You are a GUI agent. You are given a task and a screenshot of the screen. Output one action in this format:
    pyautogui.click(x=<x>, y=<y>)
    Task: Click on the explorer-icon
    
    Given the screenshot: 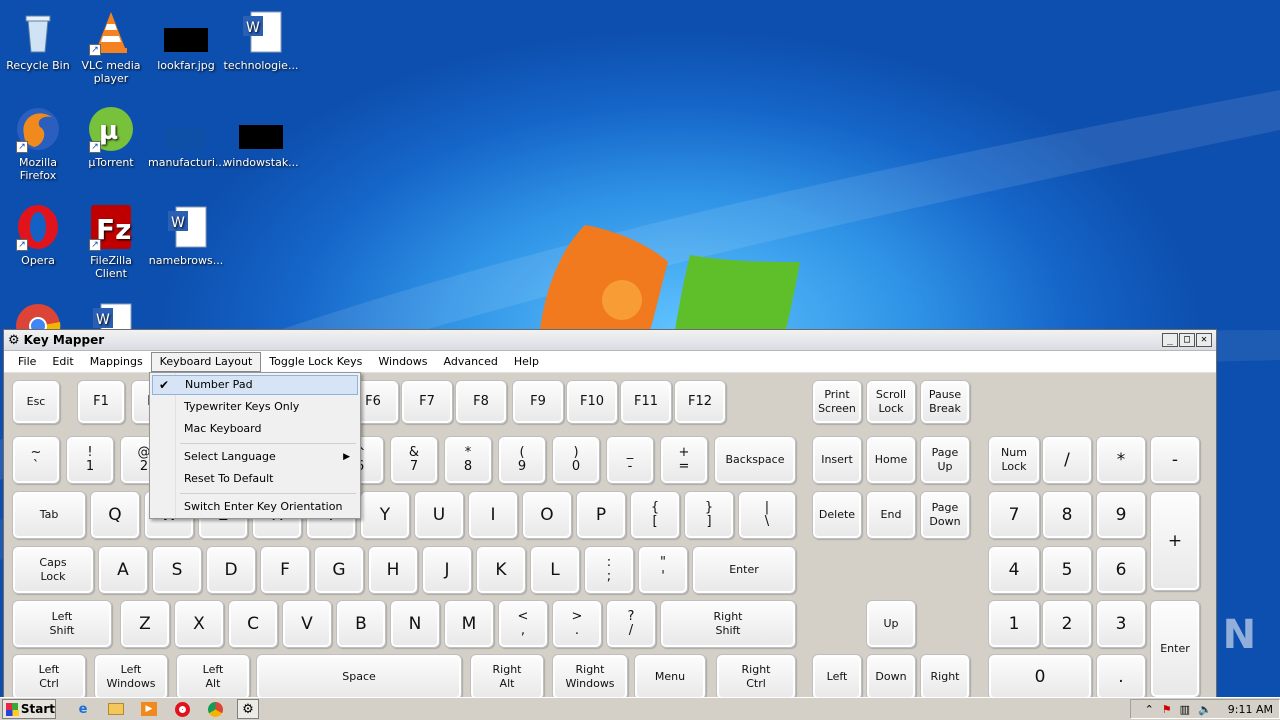 What is the action you would take?
    pyautogui.click(x=116, y=709)
    